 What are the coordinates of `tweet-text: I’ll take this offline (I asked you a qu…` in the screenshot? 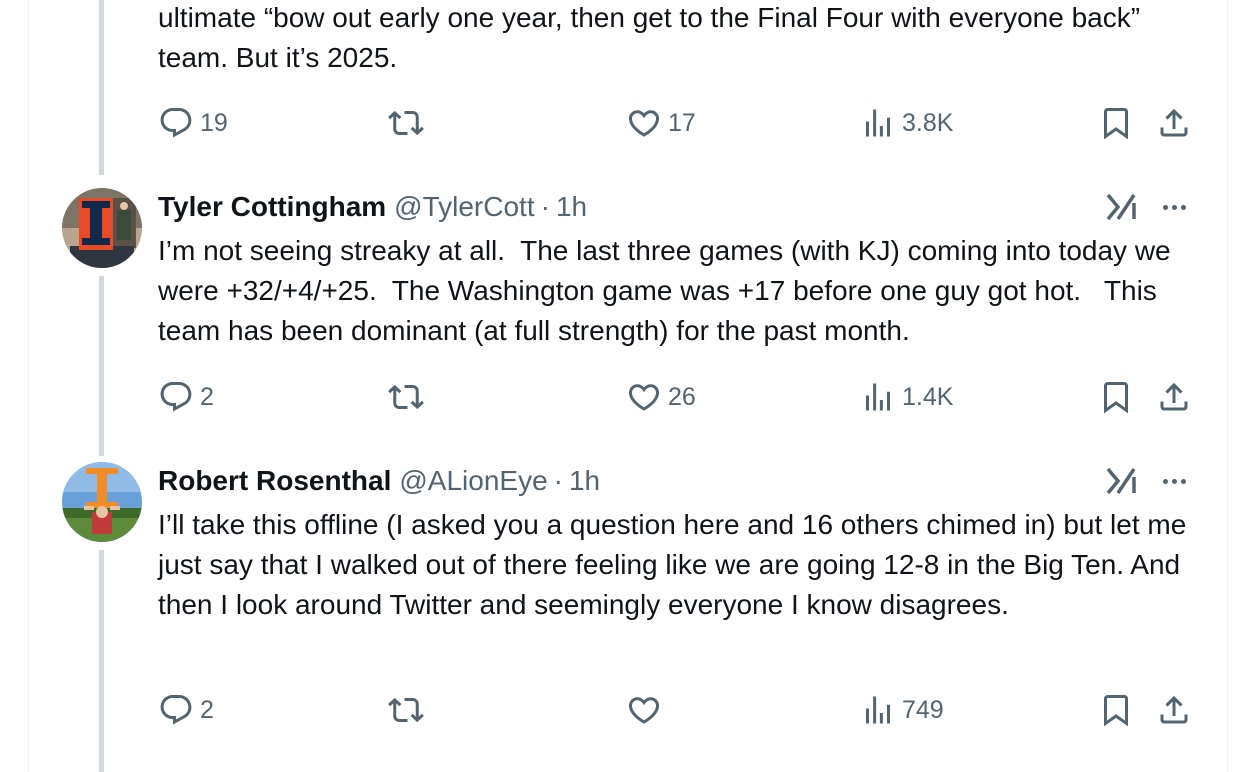 It's located at (676, 564).